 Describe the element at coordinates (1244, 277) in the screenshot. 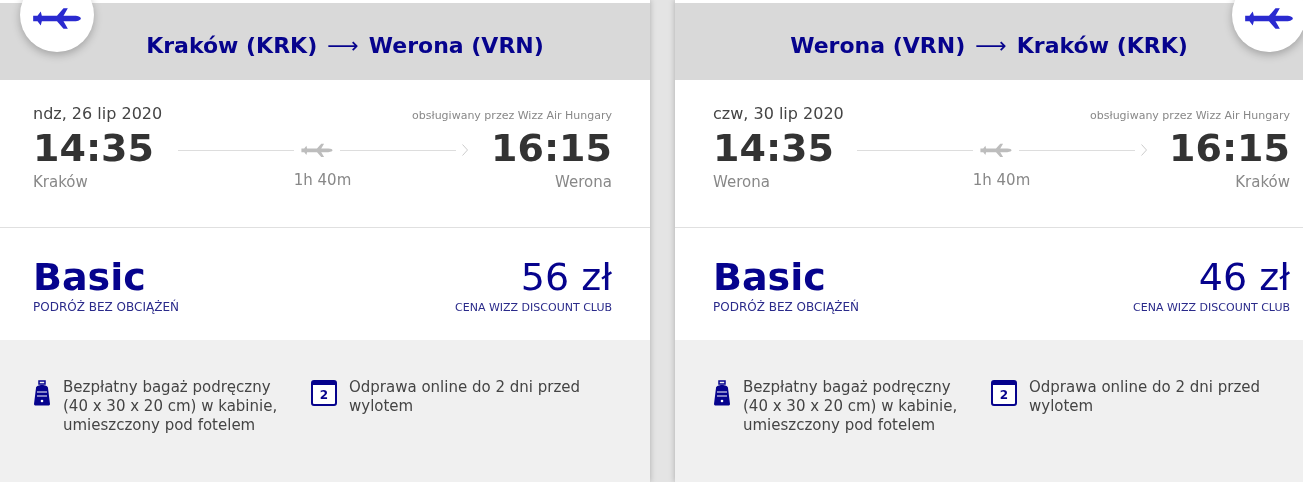

I see `fare-price: 46 zł` at that location.